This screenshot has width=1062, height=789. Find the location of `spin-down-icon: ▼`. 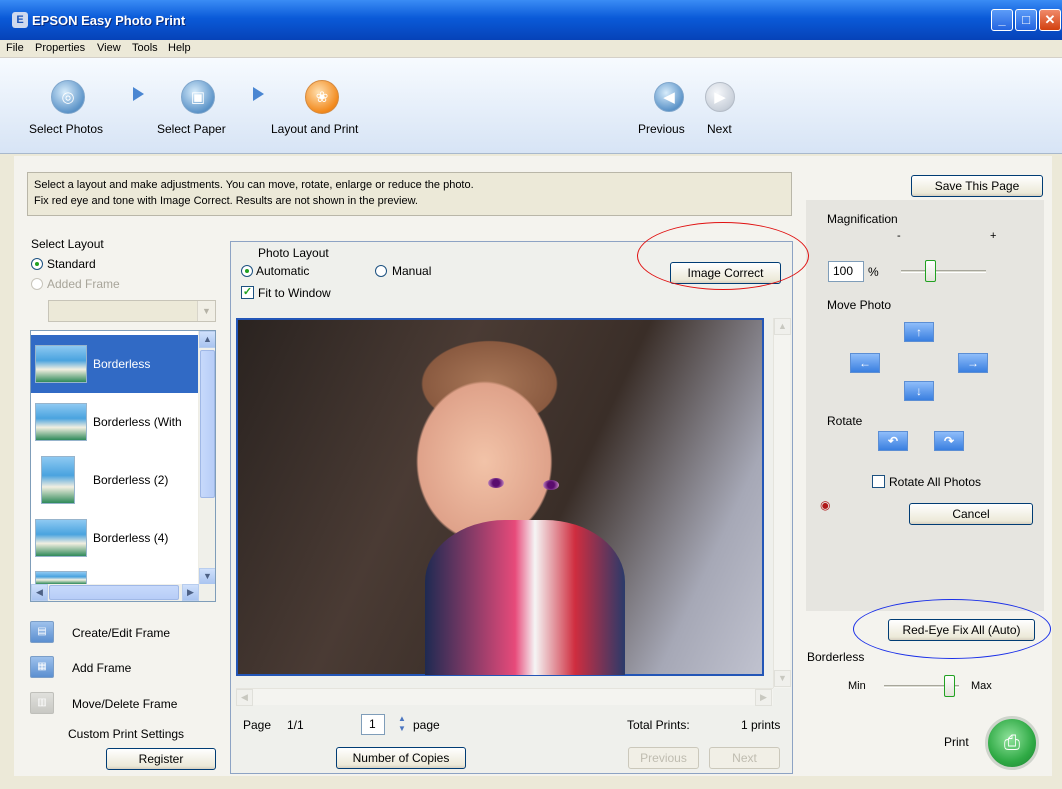

spin-down-icon: ▼ is located at coordinates (402, 729).